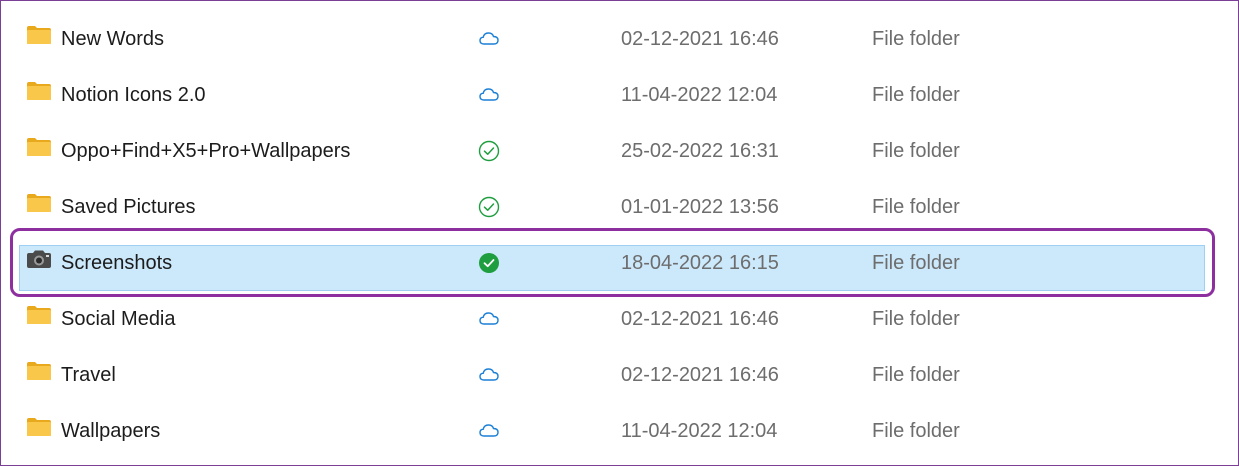  I want to click on list-item: Travel 02-12-2021 16:46 File folder, so click(612, 375).